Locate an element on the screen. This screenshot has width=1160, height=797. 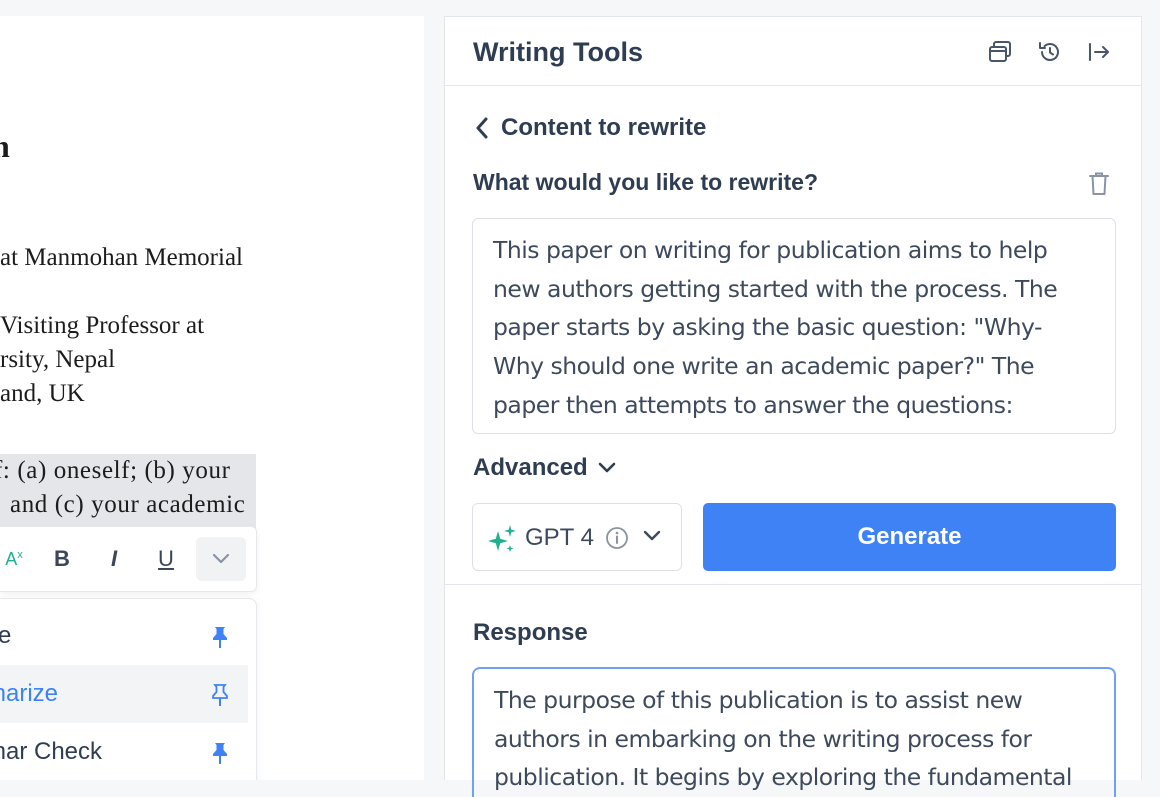
translate-icon: Ax is located at coordinates (14, 558).